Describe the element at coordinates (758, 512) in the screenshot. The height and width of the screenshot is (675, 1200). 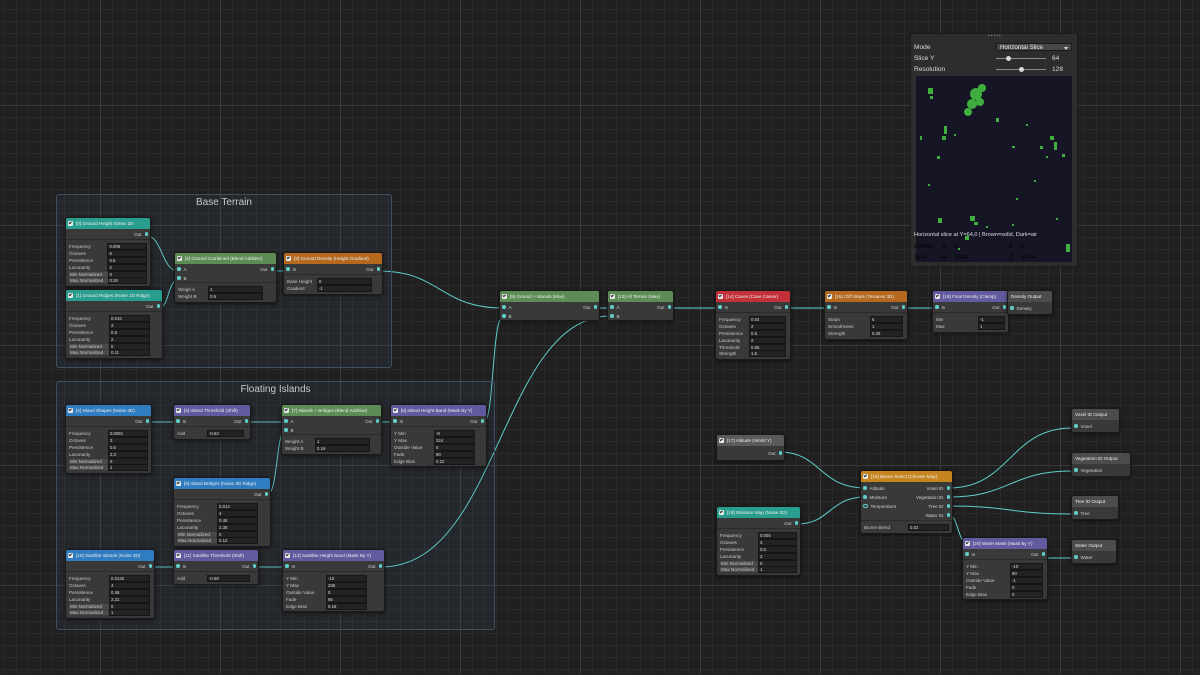
I see `node-header: [18] Moisture Map (Noise 2D)` at that location.